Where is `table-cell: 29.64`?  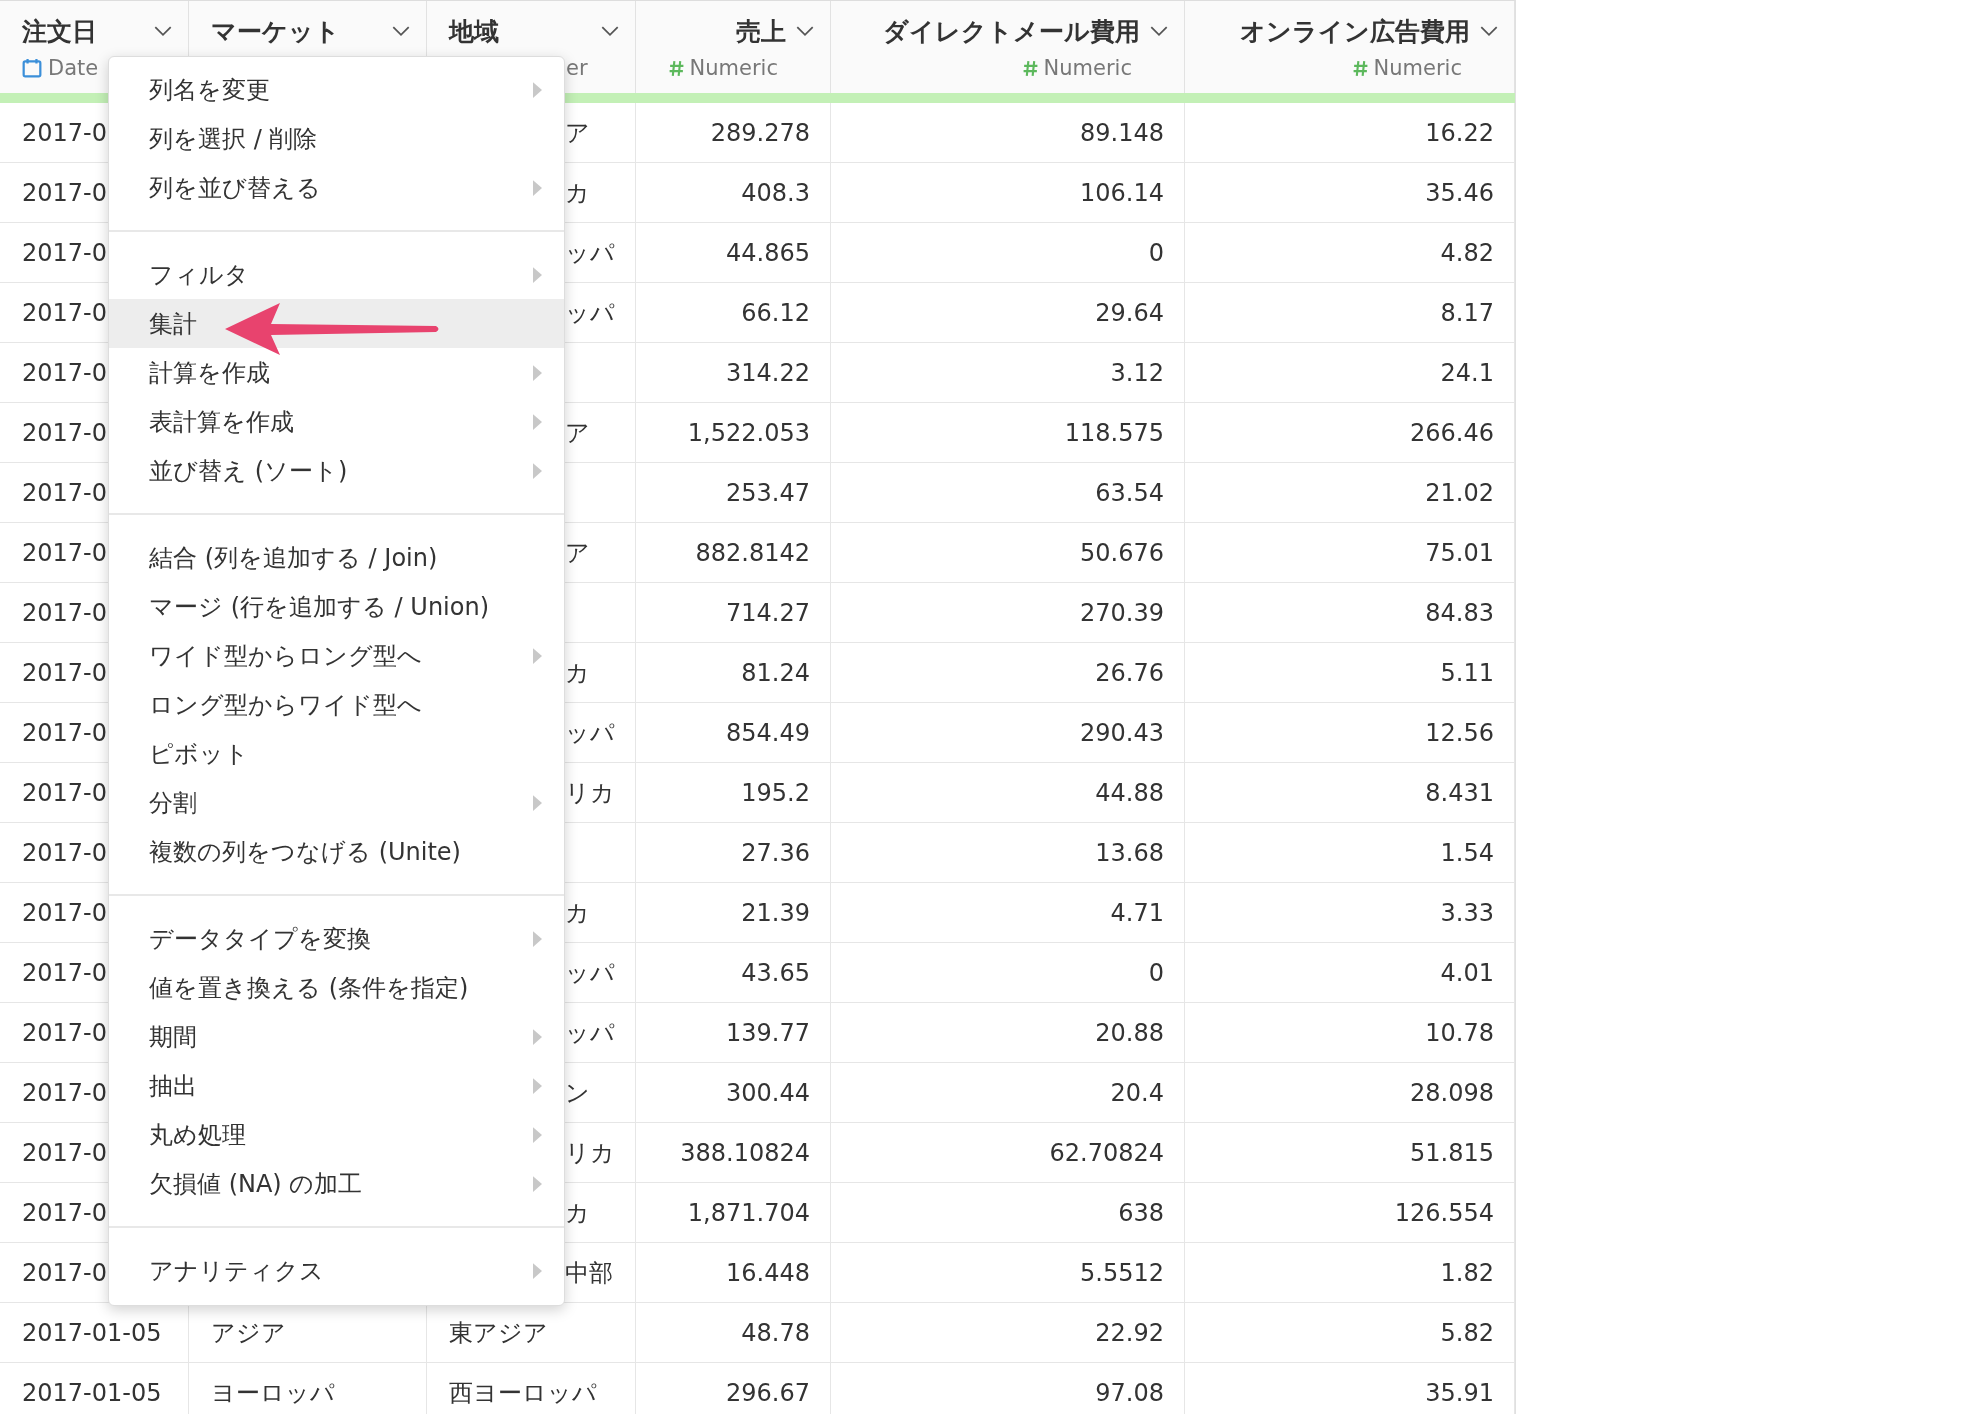
table-cell: 29.64 is located at coordinates (1129, 312).